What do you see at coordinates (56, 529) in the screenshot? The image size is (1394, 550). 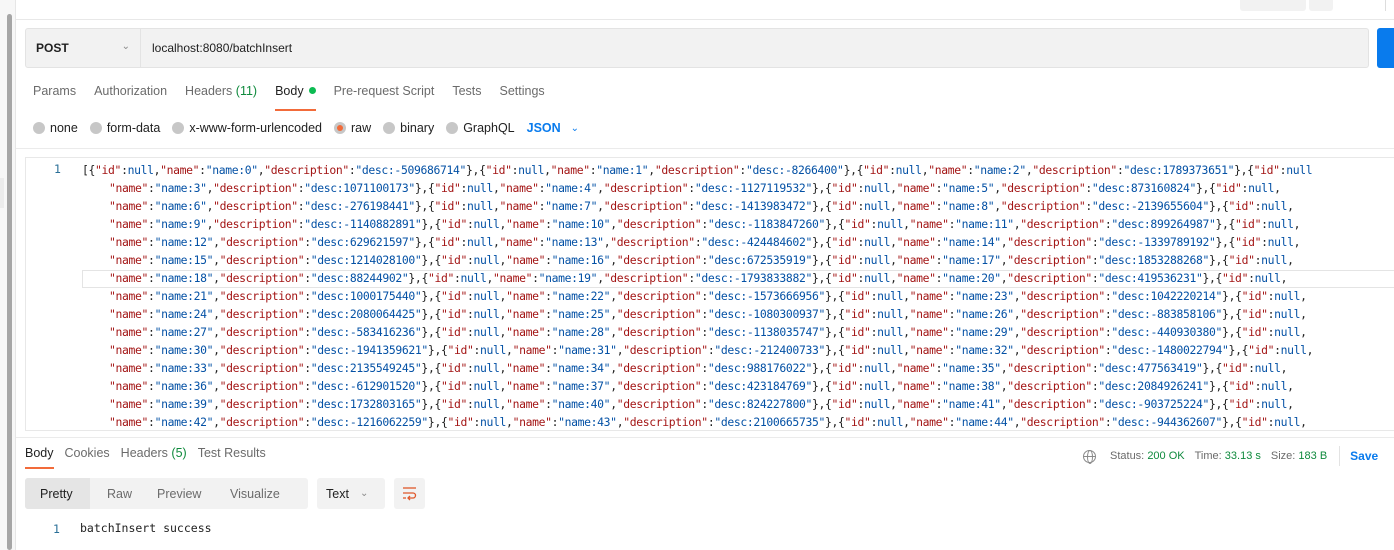 I see `response-line-number: 1` at bounding box center [56, 529].